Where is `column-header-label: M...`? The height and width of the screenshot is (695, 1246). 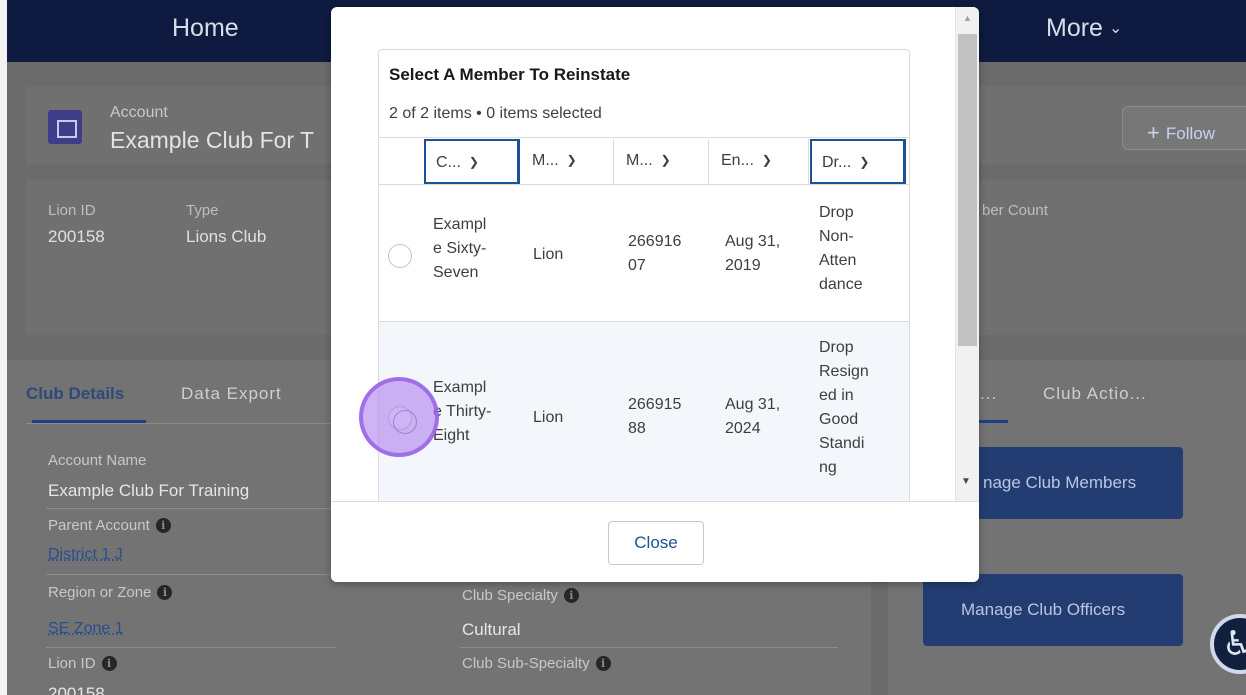 column-header-label: M... is located at coordinates (545, 160).